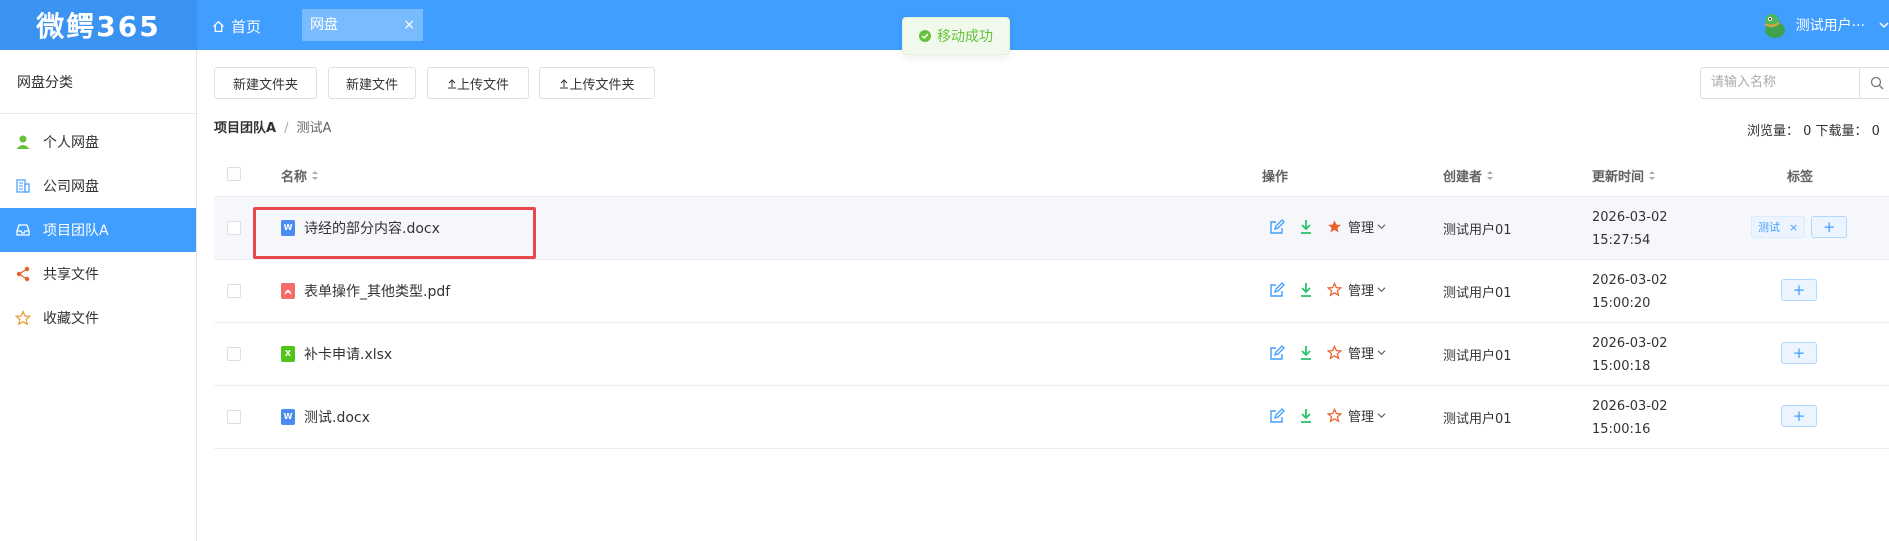 Image resolution: width=1889 pixels, height=541 pixels. What do you see at coordinates (362, 25) in the screenshot?
I see `tab-netdisk: 网盘 ×` at bounding box center [362, 25].